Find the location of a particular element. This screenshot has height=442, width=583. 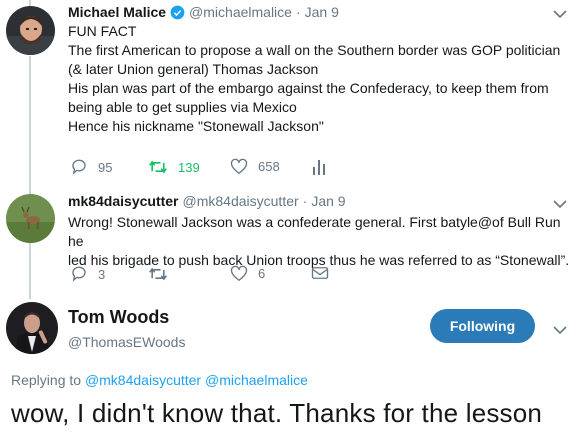

like-count: 658 is located at coordinates (269, 166).